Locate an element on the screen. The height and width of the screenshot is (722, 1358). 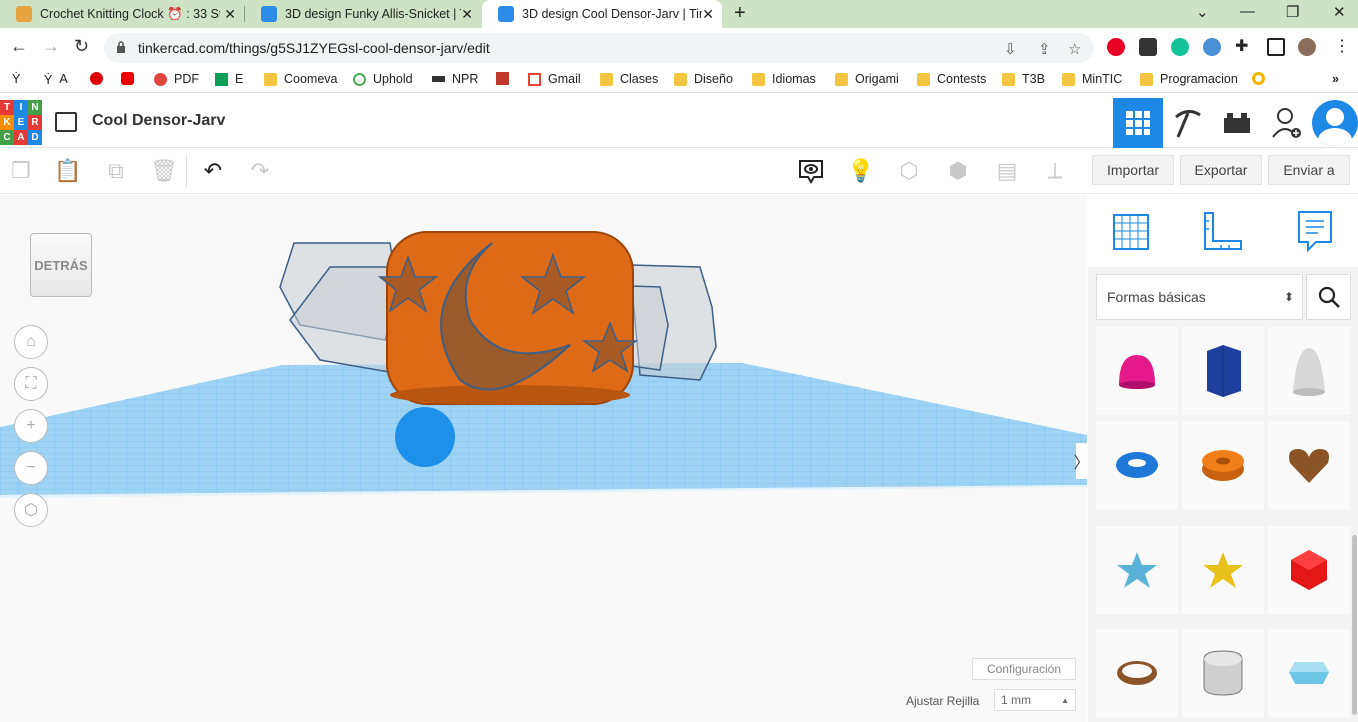
bookmark-t3b: T3B is located at coordinates (1023, 79).